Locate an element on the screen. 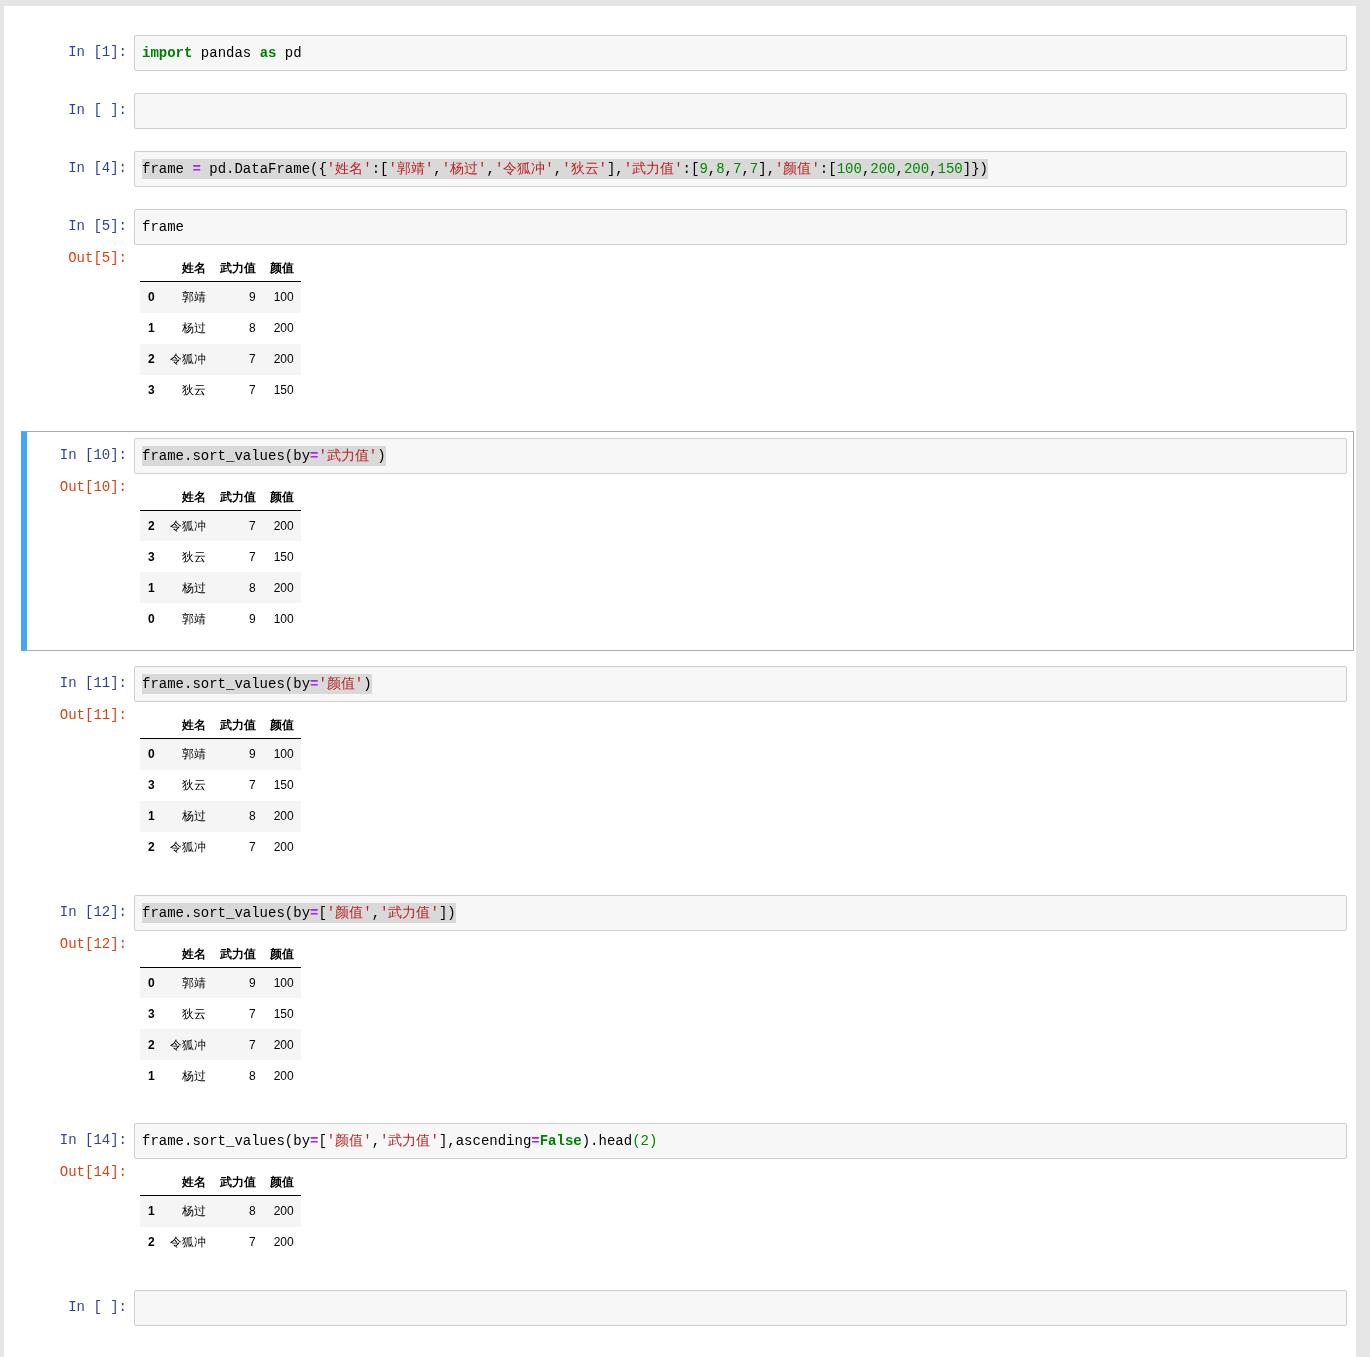 The width and height of the screenshot is (1370, 1357). code-input: frame = pd.DataFrame({'姓名':['郭靖','杨过','令狐冲','狄云'],'武力值':[9,8,7,7],'颜值':[100,200,200,150]}) is located at coordinates (740, 169).